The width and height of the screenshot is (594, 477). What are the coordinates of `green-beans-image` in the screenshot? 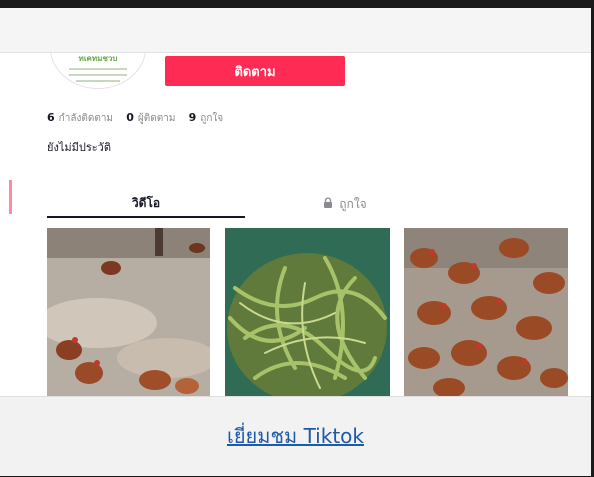 It's located at (307, 312).